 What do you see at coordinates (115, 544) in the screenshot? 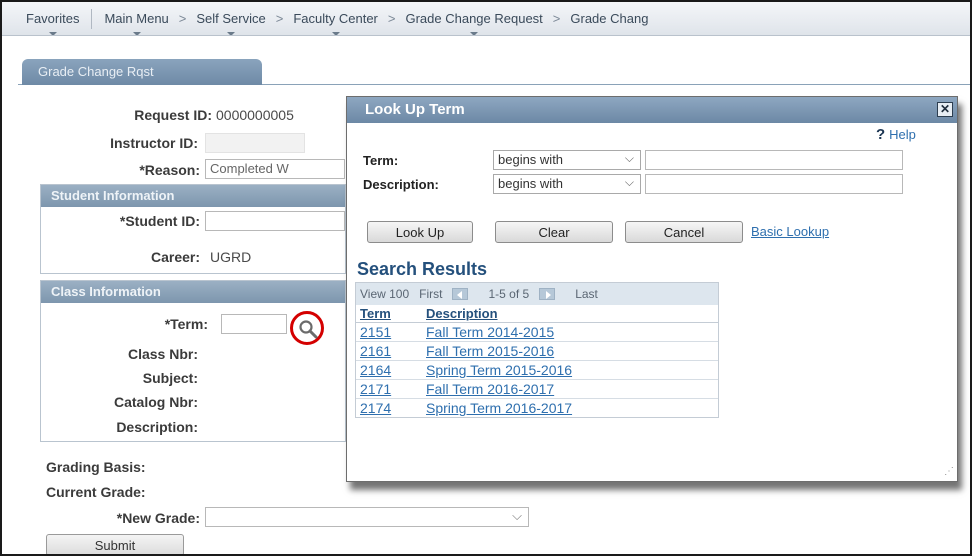
I see `submit-button: Submit` at bounding box center [115, 544].